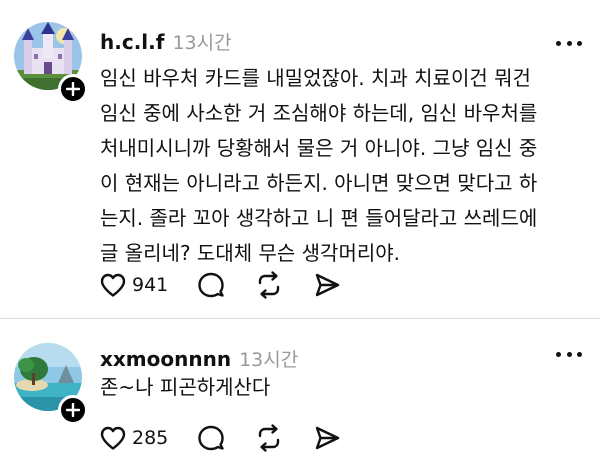 The width and height of the screenshot is (600, 471). What do you see at coordinates (340, 387) in the screenshot?
I see `post-text: 존~나 피곤하게산다` at bounding box center [340, 387].